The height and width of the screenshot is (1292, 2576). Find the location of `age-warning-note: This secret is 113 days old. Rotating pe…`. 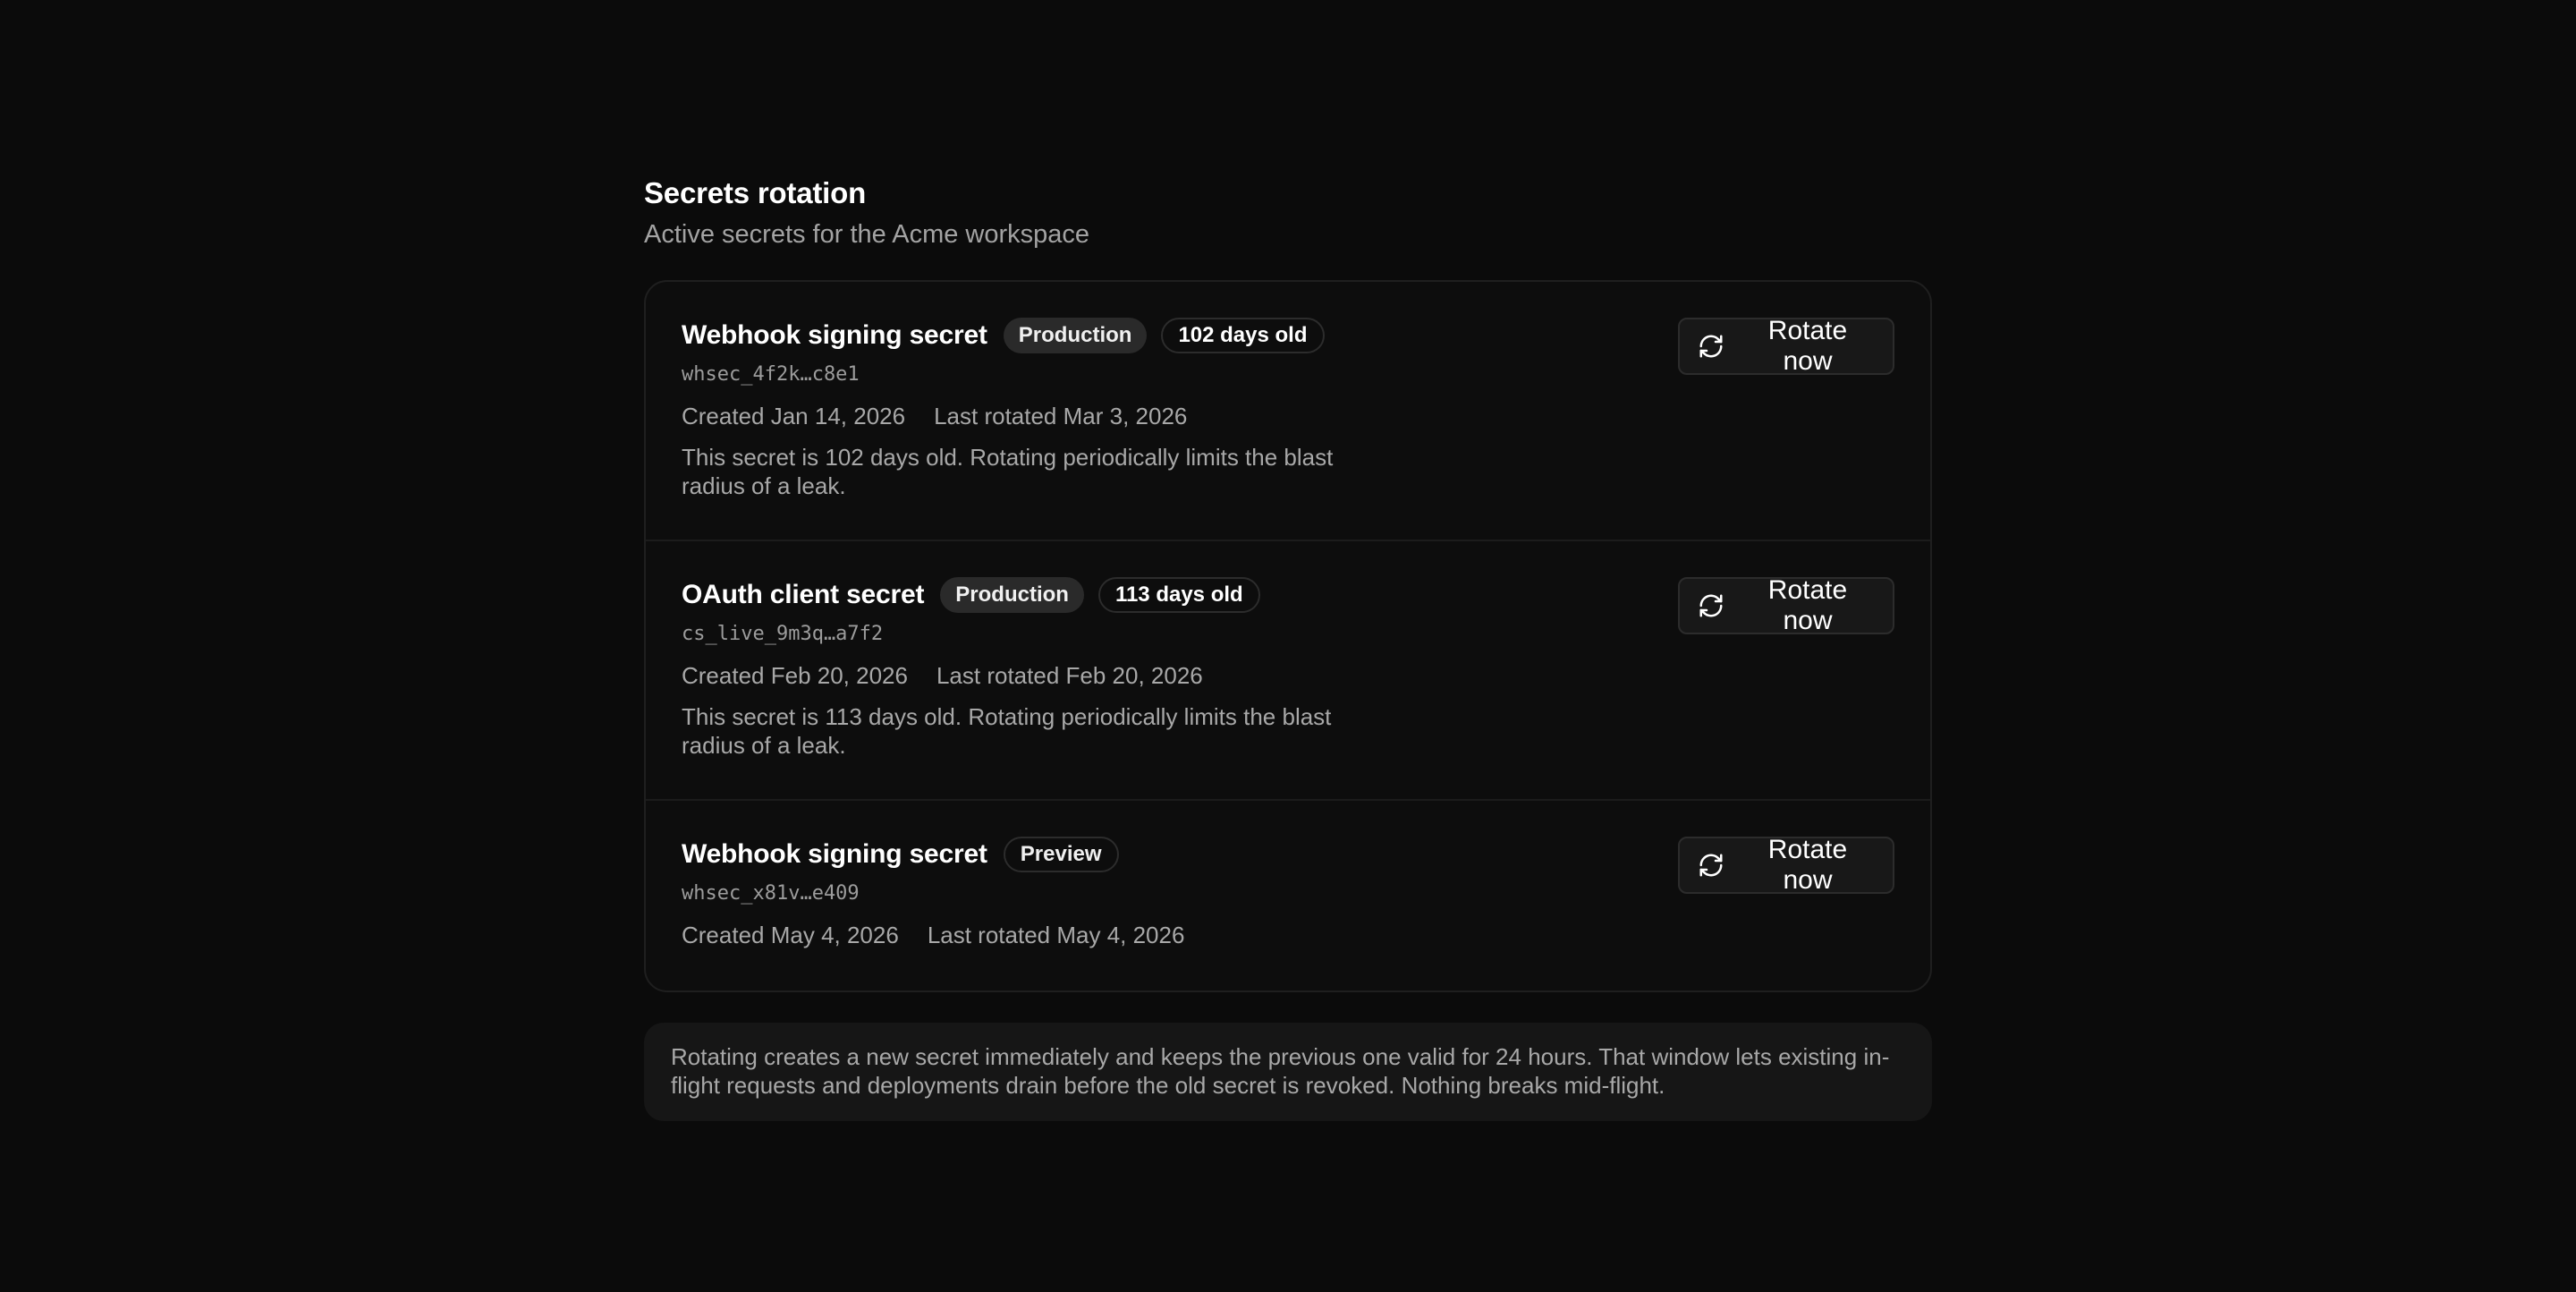

age-warning-note: This secret is 113 days old. Rotating pe… is located at coordinates (1007, 731).